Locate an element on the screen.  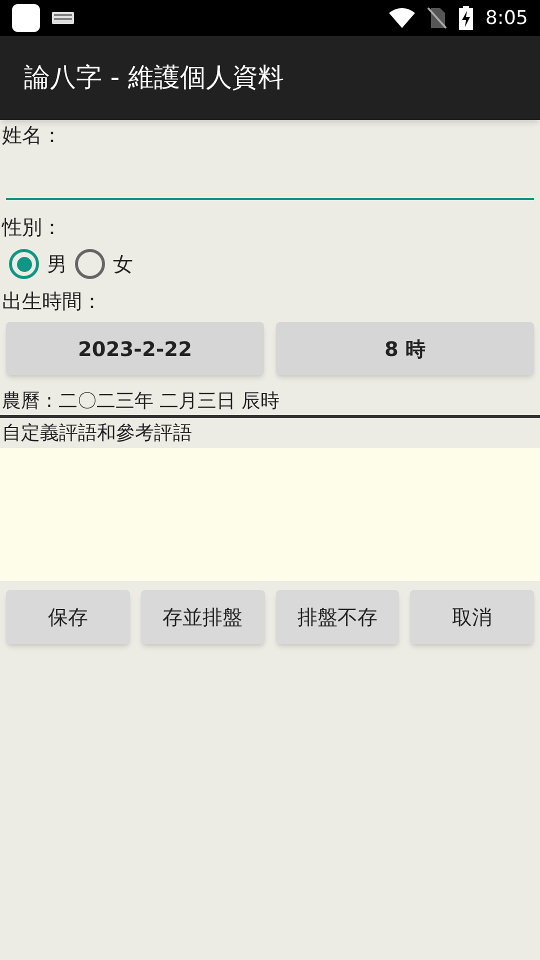
field-label: 出生時間： is located at coordinates (52, 301).